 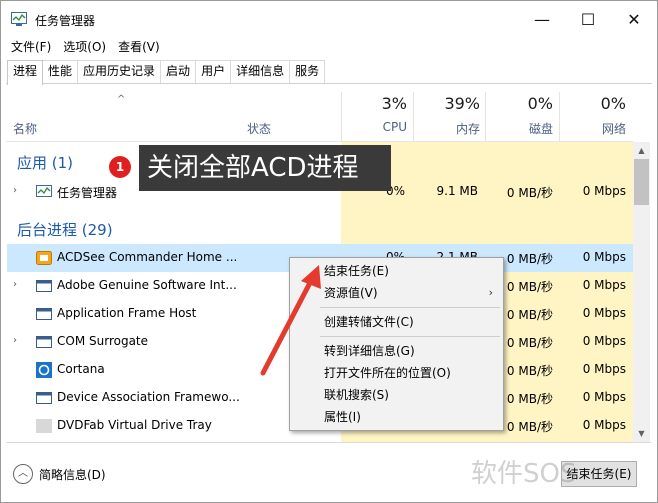 I want to click on menu-create-dump-label: 创建转储文件(C), so click(x=369, y=322).